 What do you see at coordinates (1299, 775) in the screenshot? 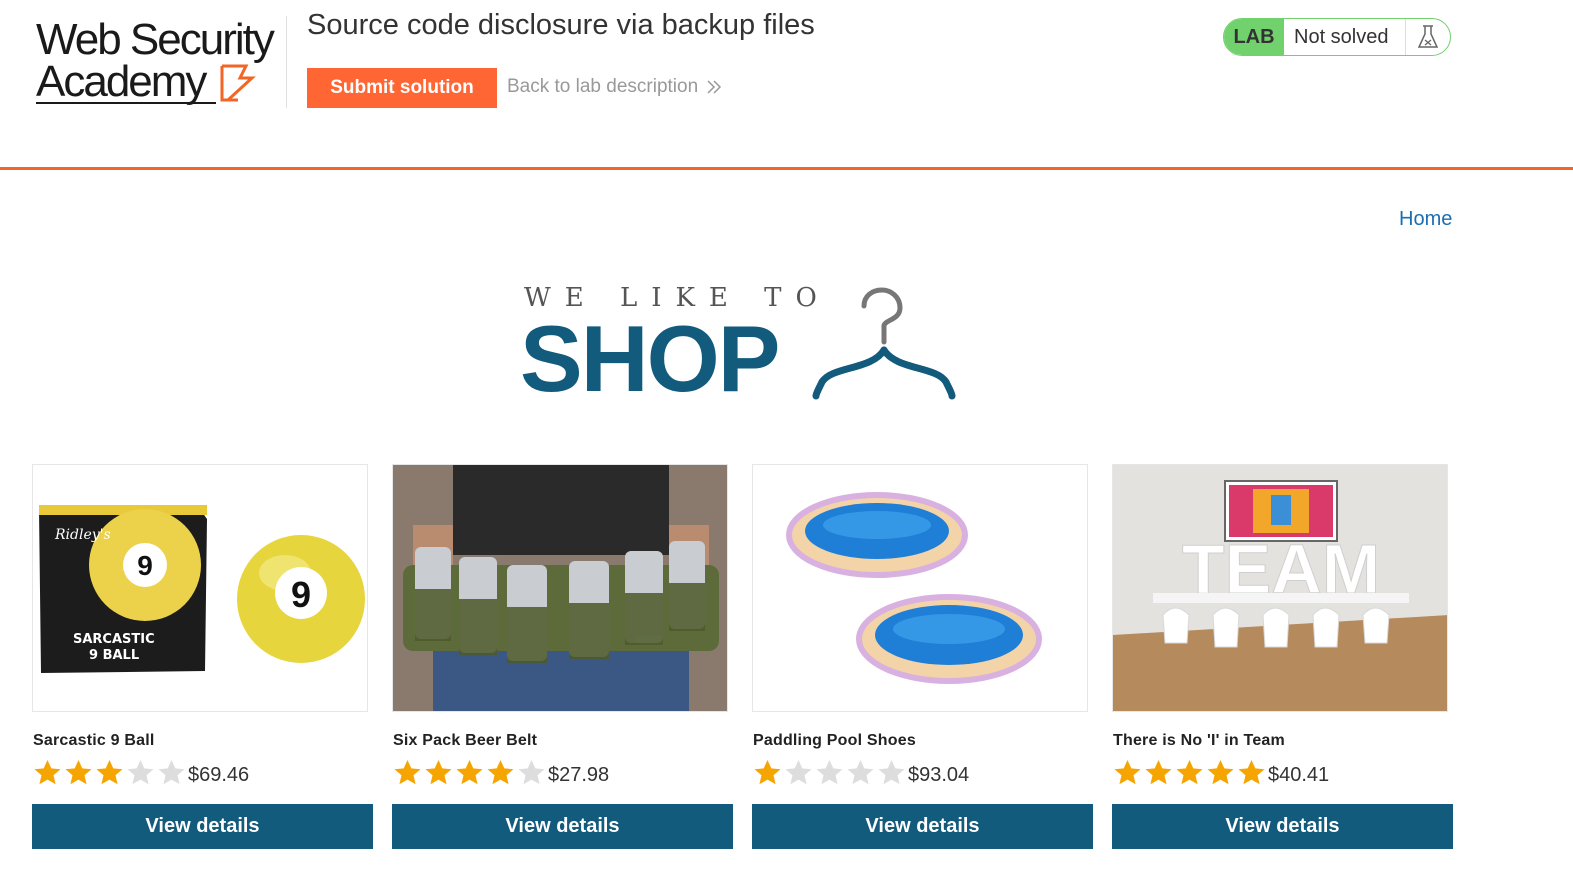
I see `product-price: $40.41` at bounding box center [1299, 775].